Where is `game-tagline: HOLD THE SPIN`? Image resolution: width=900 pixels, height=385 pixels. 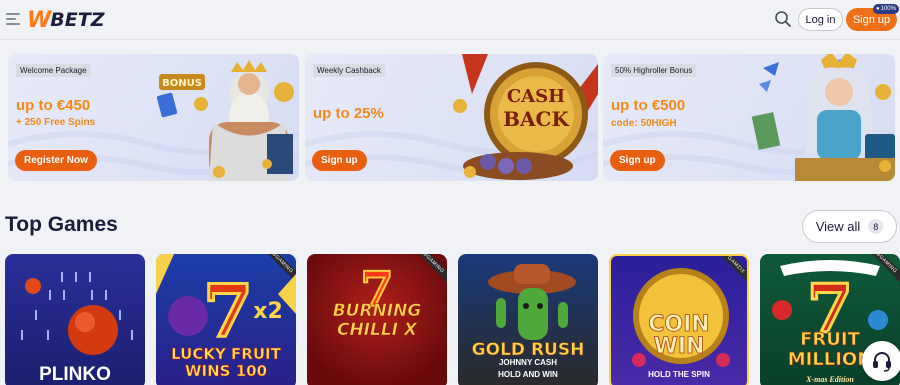
game-tagline: HOLD THE SPIN is located at coordinates (679, 374).